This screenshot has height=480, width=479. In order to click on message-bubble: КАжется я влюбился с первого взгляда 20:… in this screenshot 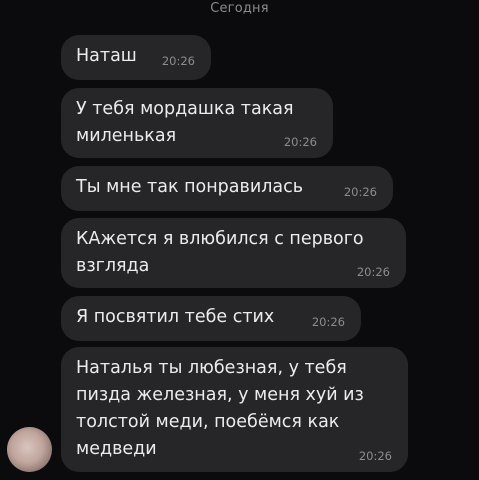, I will do `click(233, 253)`.